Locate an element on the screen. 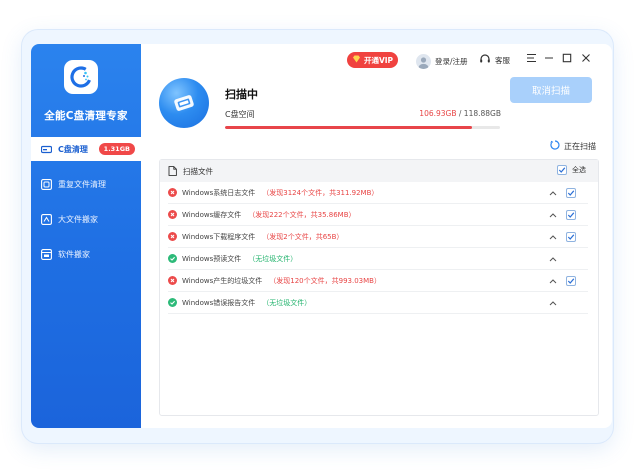 The width and height of the screenshot is (635, 475). select-all-checkbox: 全选 is located at coordinates (571, 170).